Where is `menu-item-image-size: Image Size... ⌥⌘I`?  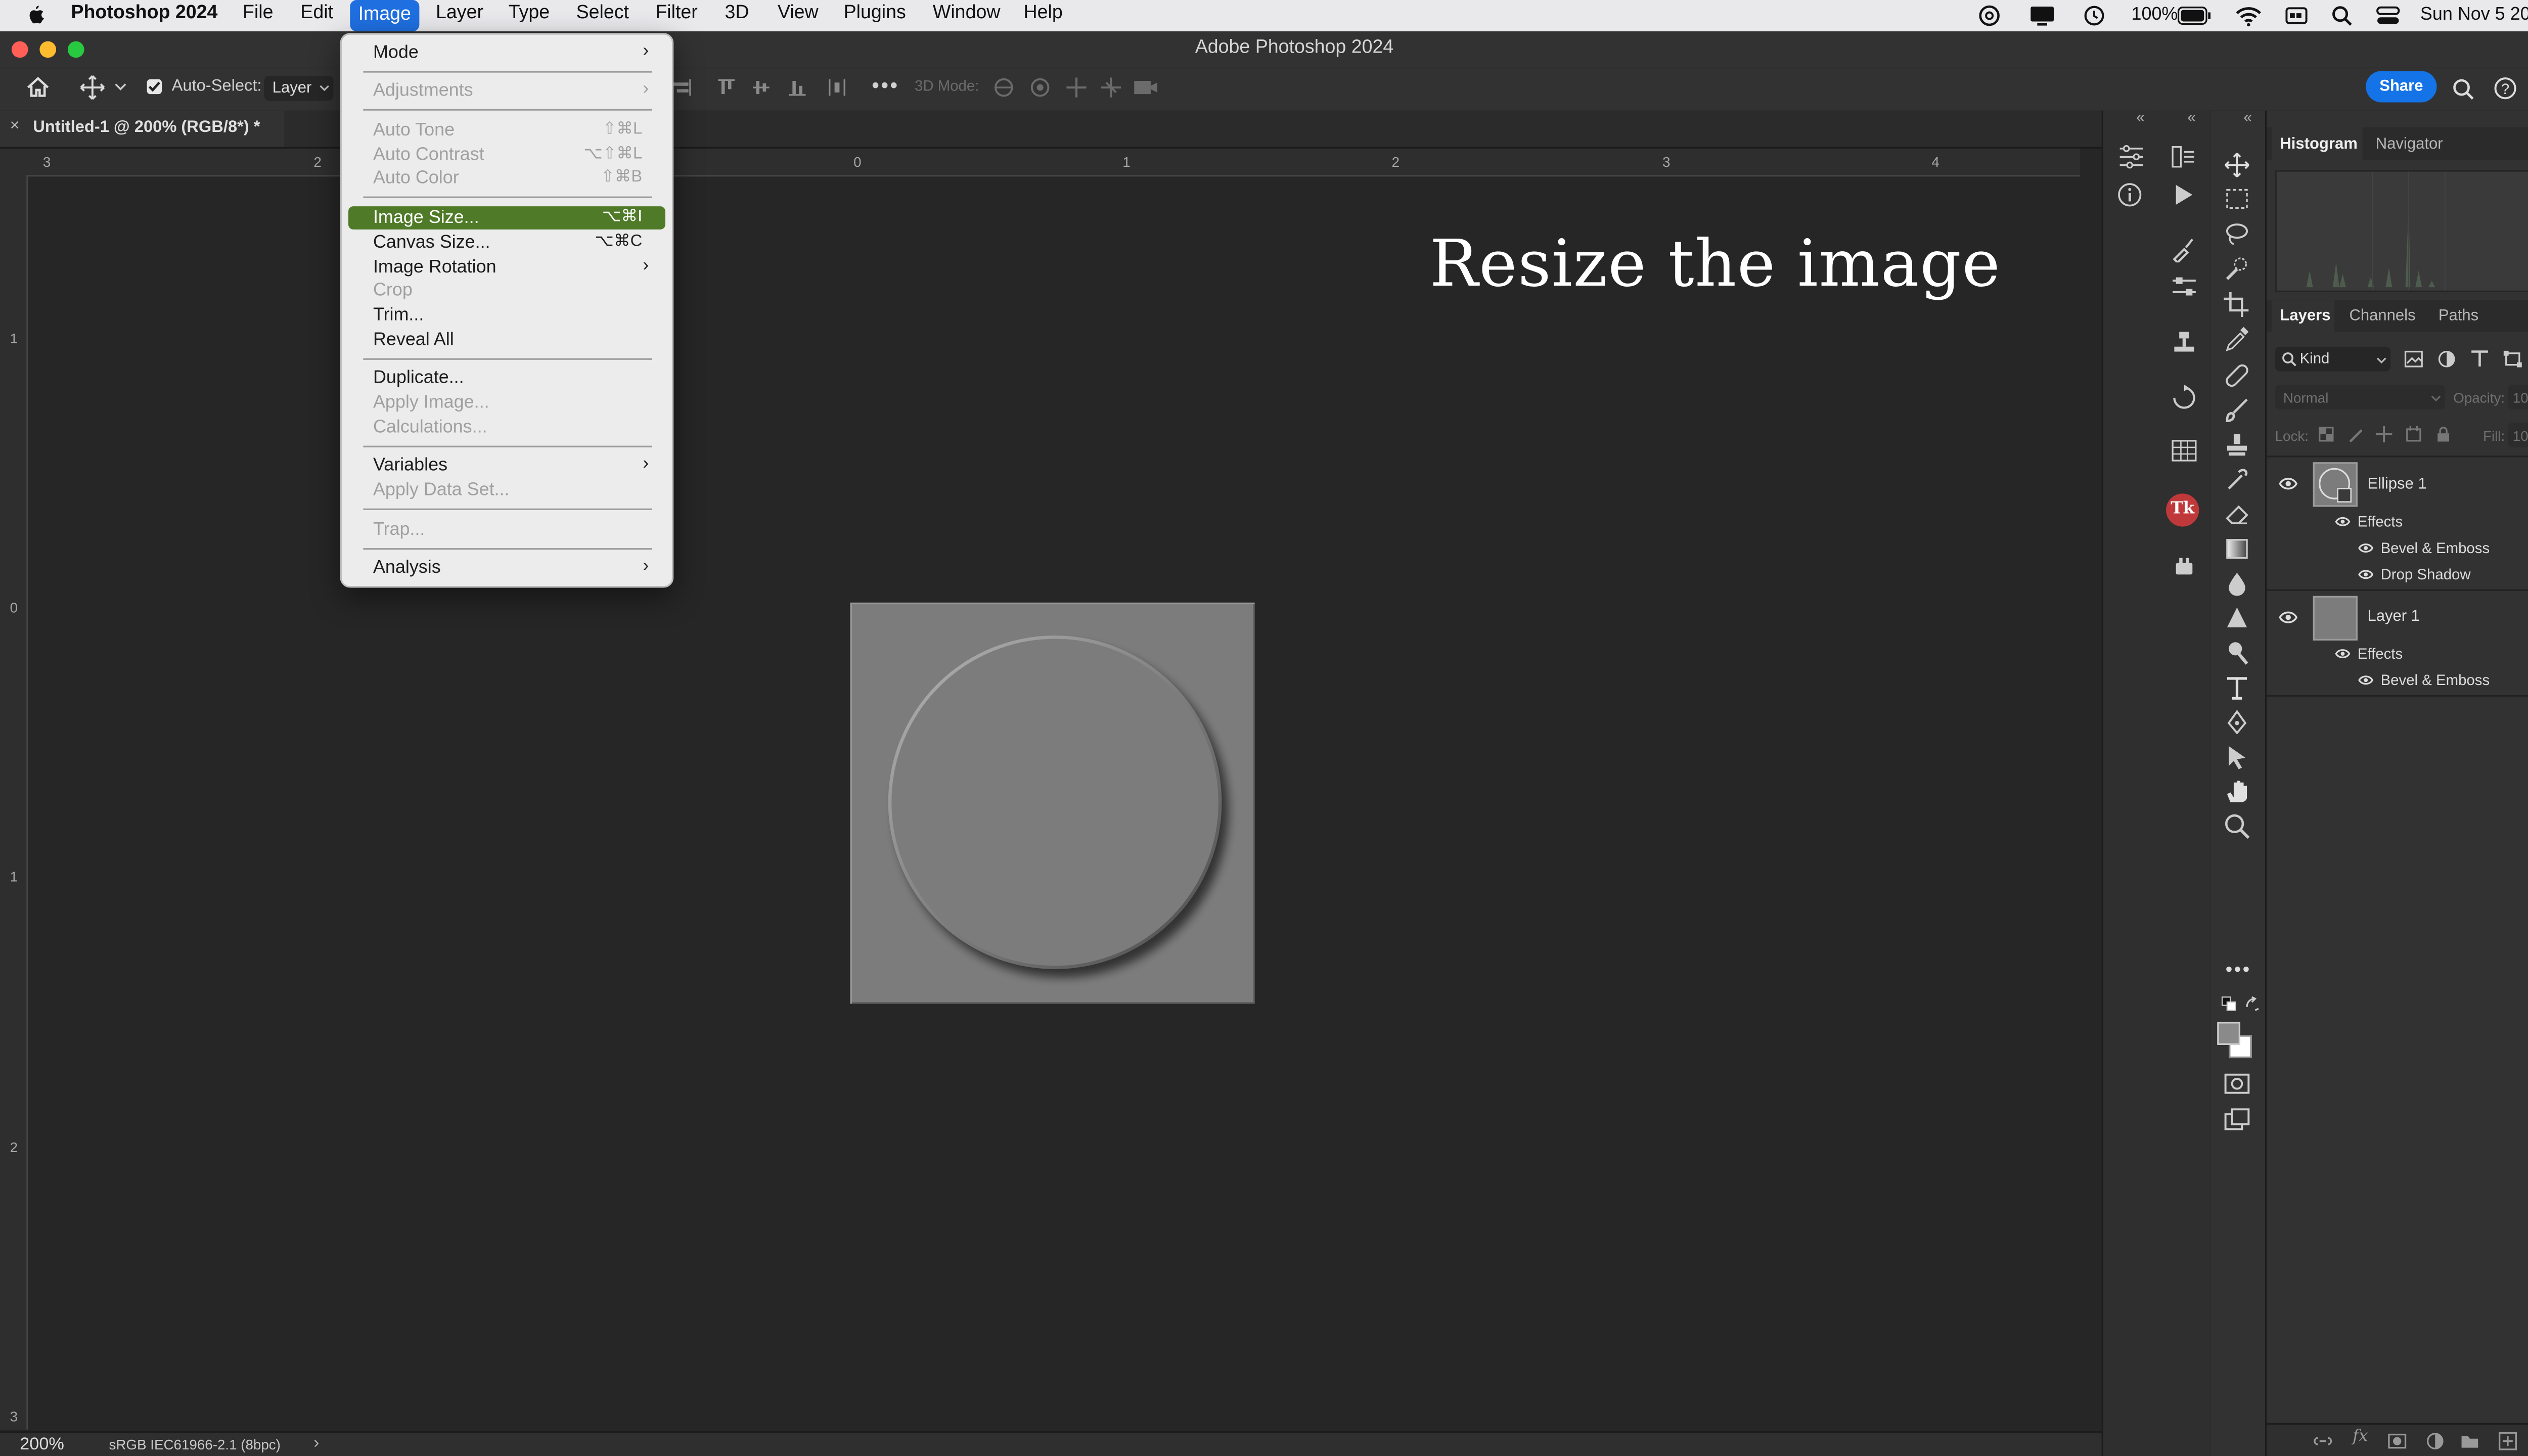
menu-item-image-size: Image Size... ⌥⌘I is located at coordinates (507, 218).